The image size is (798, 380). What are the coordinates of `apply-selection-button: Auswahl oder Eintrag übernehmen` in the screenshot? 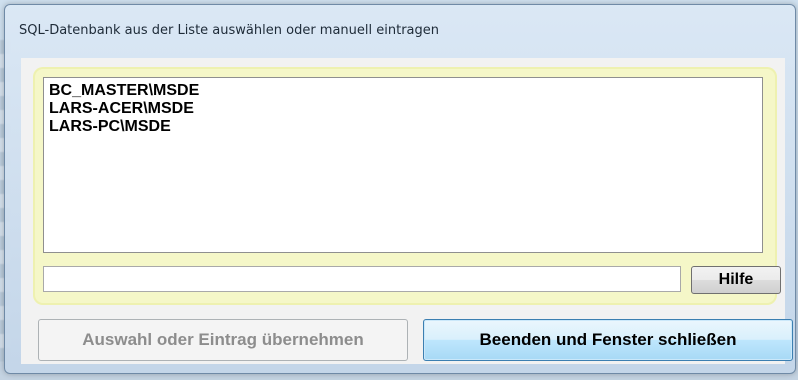 It's located at (223, 340).